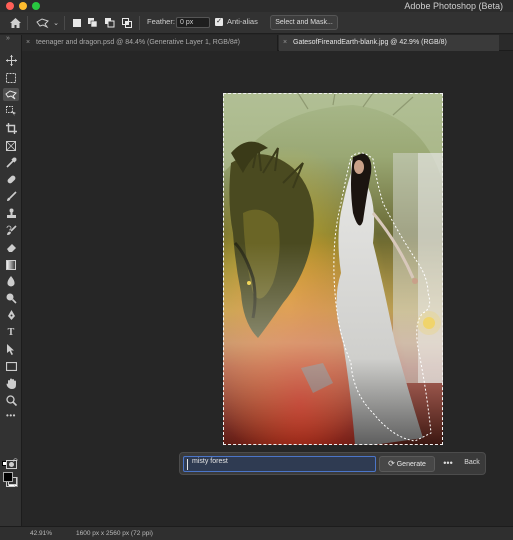  What do you see at coordinates (11, 366) in the screenshot?
I see `rectangle-tool-icon` at bounding box center [11, 366].